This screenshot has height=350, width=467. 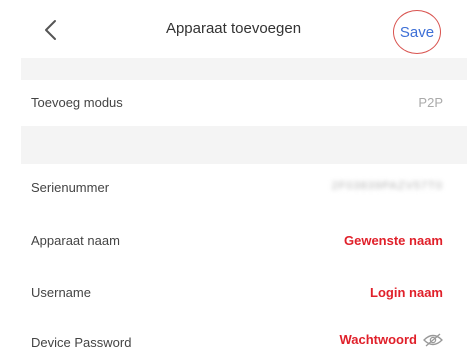 What do you see at coordinates (233, 240) in the screenshot?
I see `device-name-row: Apparaat naam Gewenste naam` at bounding box center [233, 240].